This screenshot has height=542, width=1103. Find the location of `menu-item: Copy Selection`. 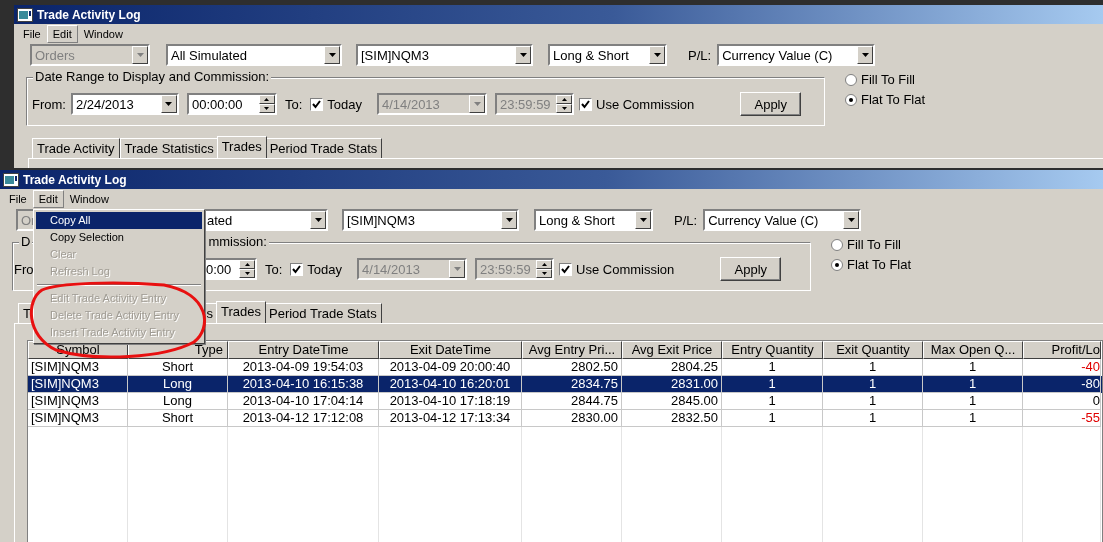

menu-item: Copy Selection is located at coordinates (119, 237).